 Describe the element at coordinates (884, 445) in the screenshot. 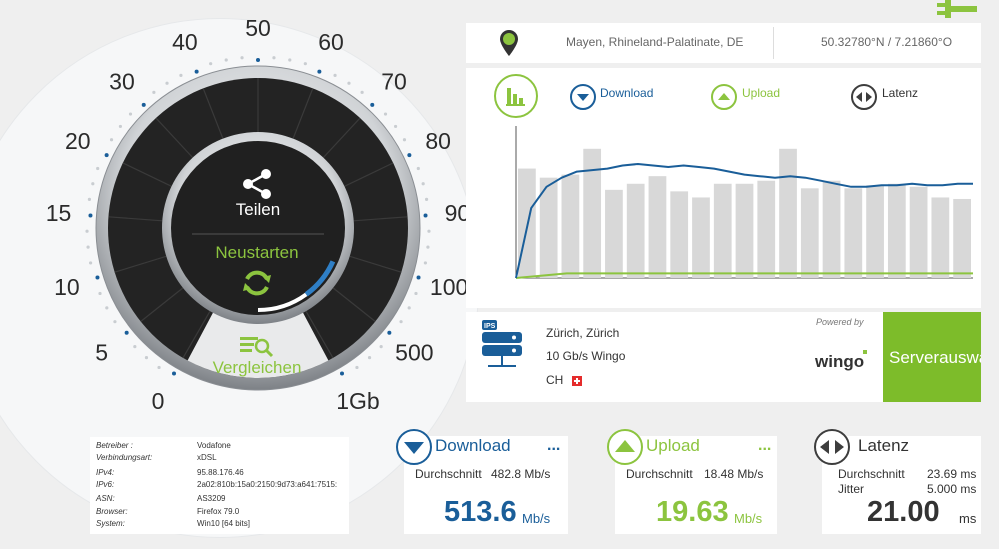

I see `latency-title: Latenz` at that location.